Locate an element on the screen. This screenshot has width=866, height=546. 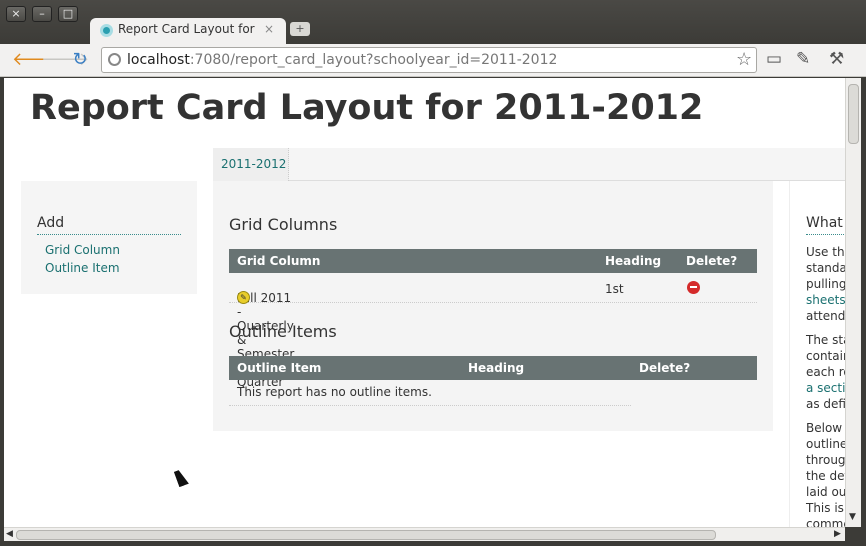
outline-items-header: Outline Item Heading Delete? is located at coordinates (493, 368).